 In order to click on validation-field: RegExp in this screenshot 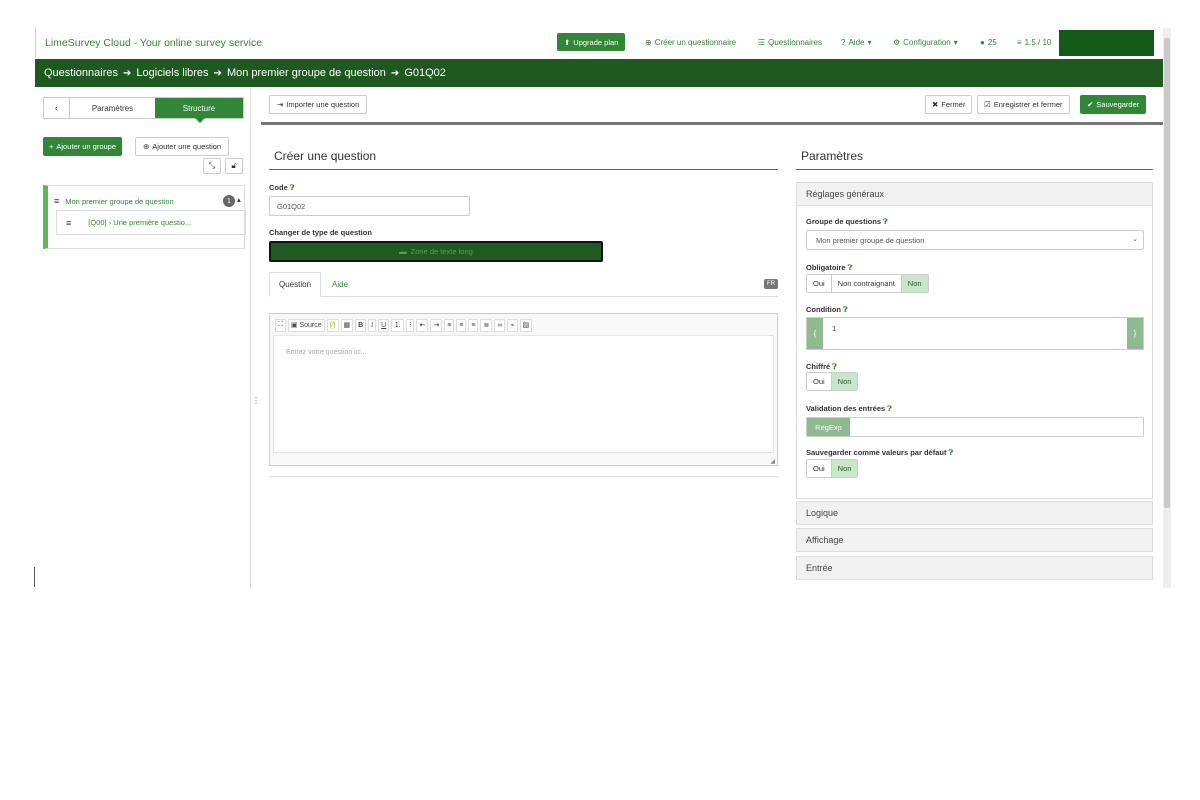, I will do `click(975, 427)`.